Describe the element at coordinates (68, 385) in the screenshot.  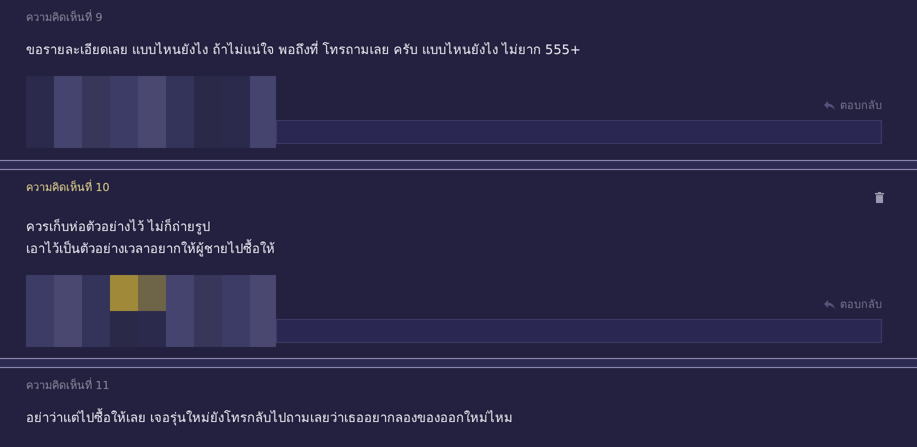
I see `comment-number: ความคิดเห็นที่ 11` at that location.